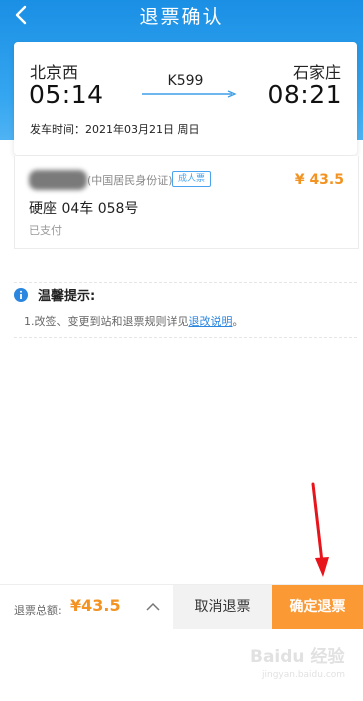 This screenshot has height=701, width=363. Describe the element at coordinates (317, 607) in the screenshot. I see `confirm-refund-button: 确定退票` at that location.